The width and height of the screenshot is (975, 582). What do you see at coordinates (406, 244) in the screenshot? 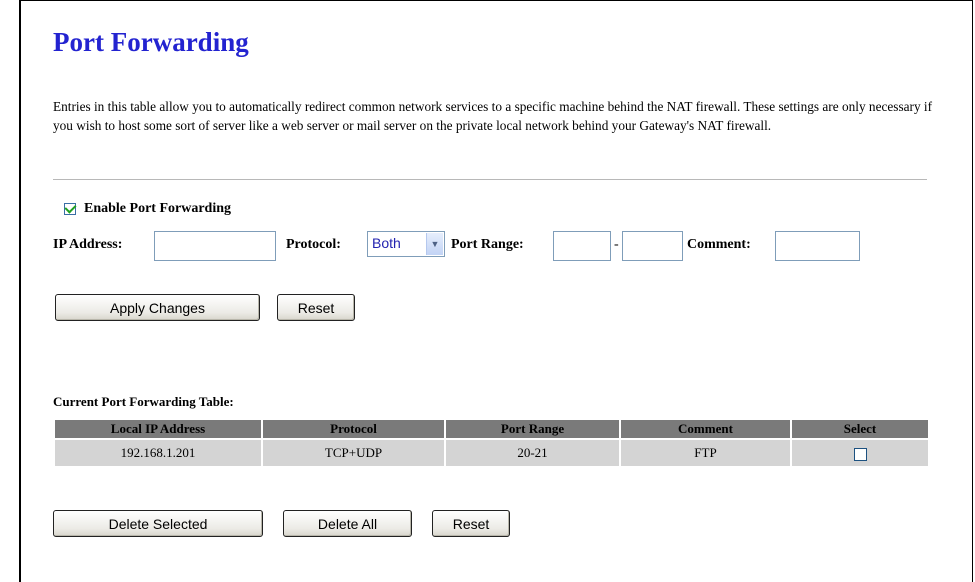
I see `protocol-select: Both ▼` at bounding box center [406, 244].